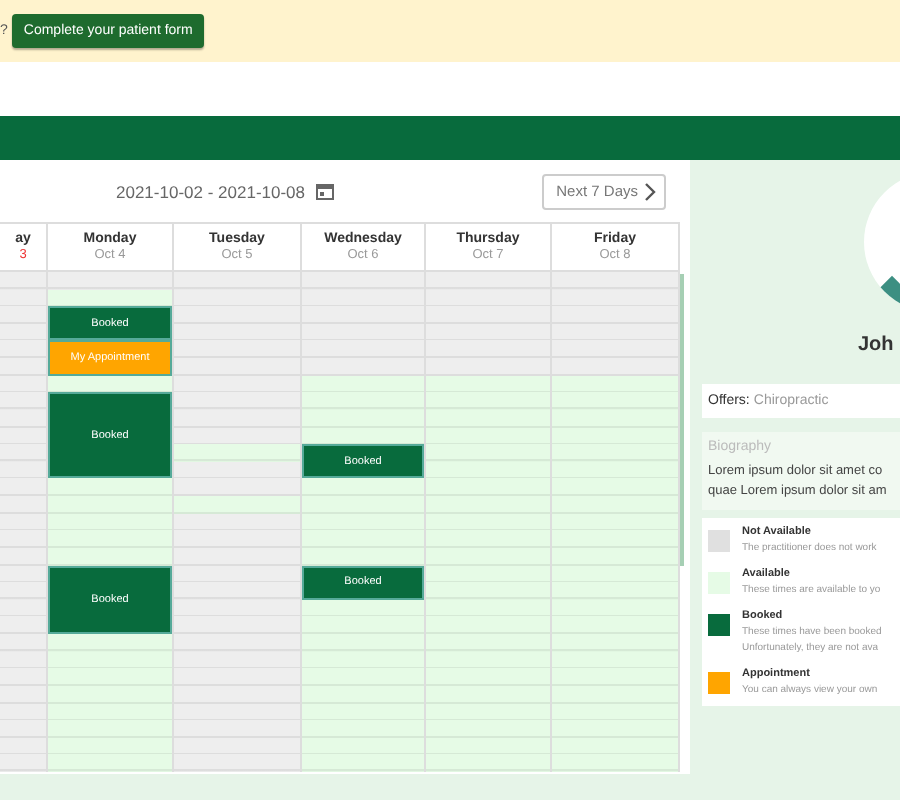 Image resolution: width=900 pixels, height=800 pixels. Describe the element at coordinates (324, 191) in the screenshot. I see `calendar-icon` at that location.